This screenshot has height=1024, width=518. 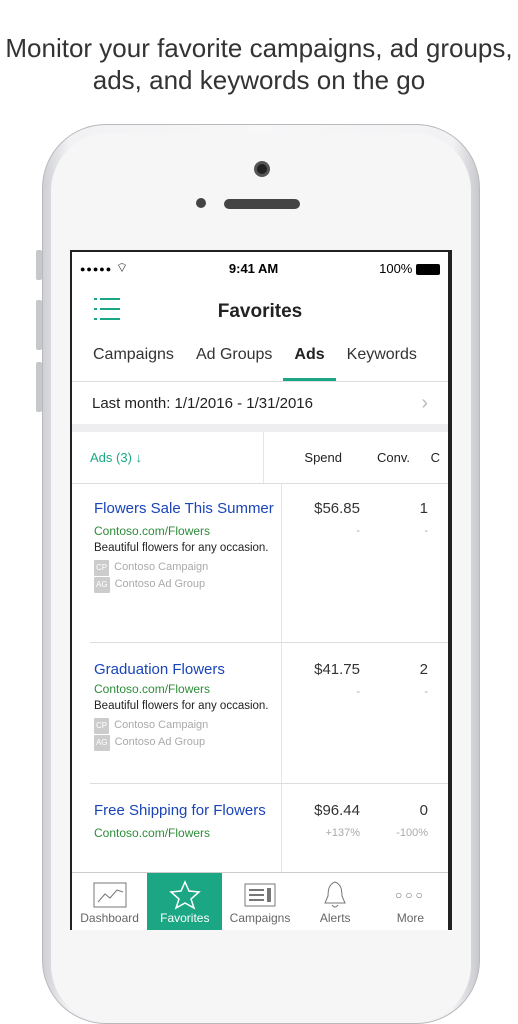 What do you see at coordinates (262, 204) in the screenshot?
I see `speaker` at bounding box center [262, 204].